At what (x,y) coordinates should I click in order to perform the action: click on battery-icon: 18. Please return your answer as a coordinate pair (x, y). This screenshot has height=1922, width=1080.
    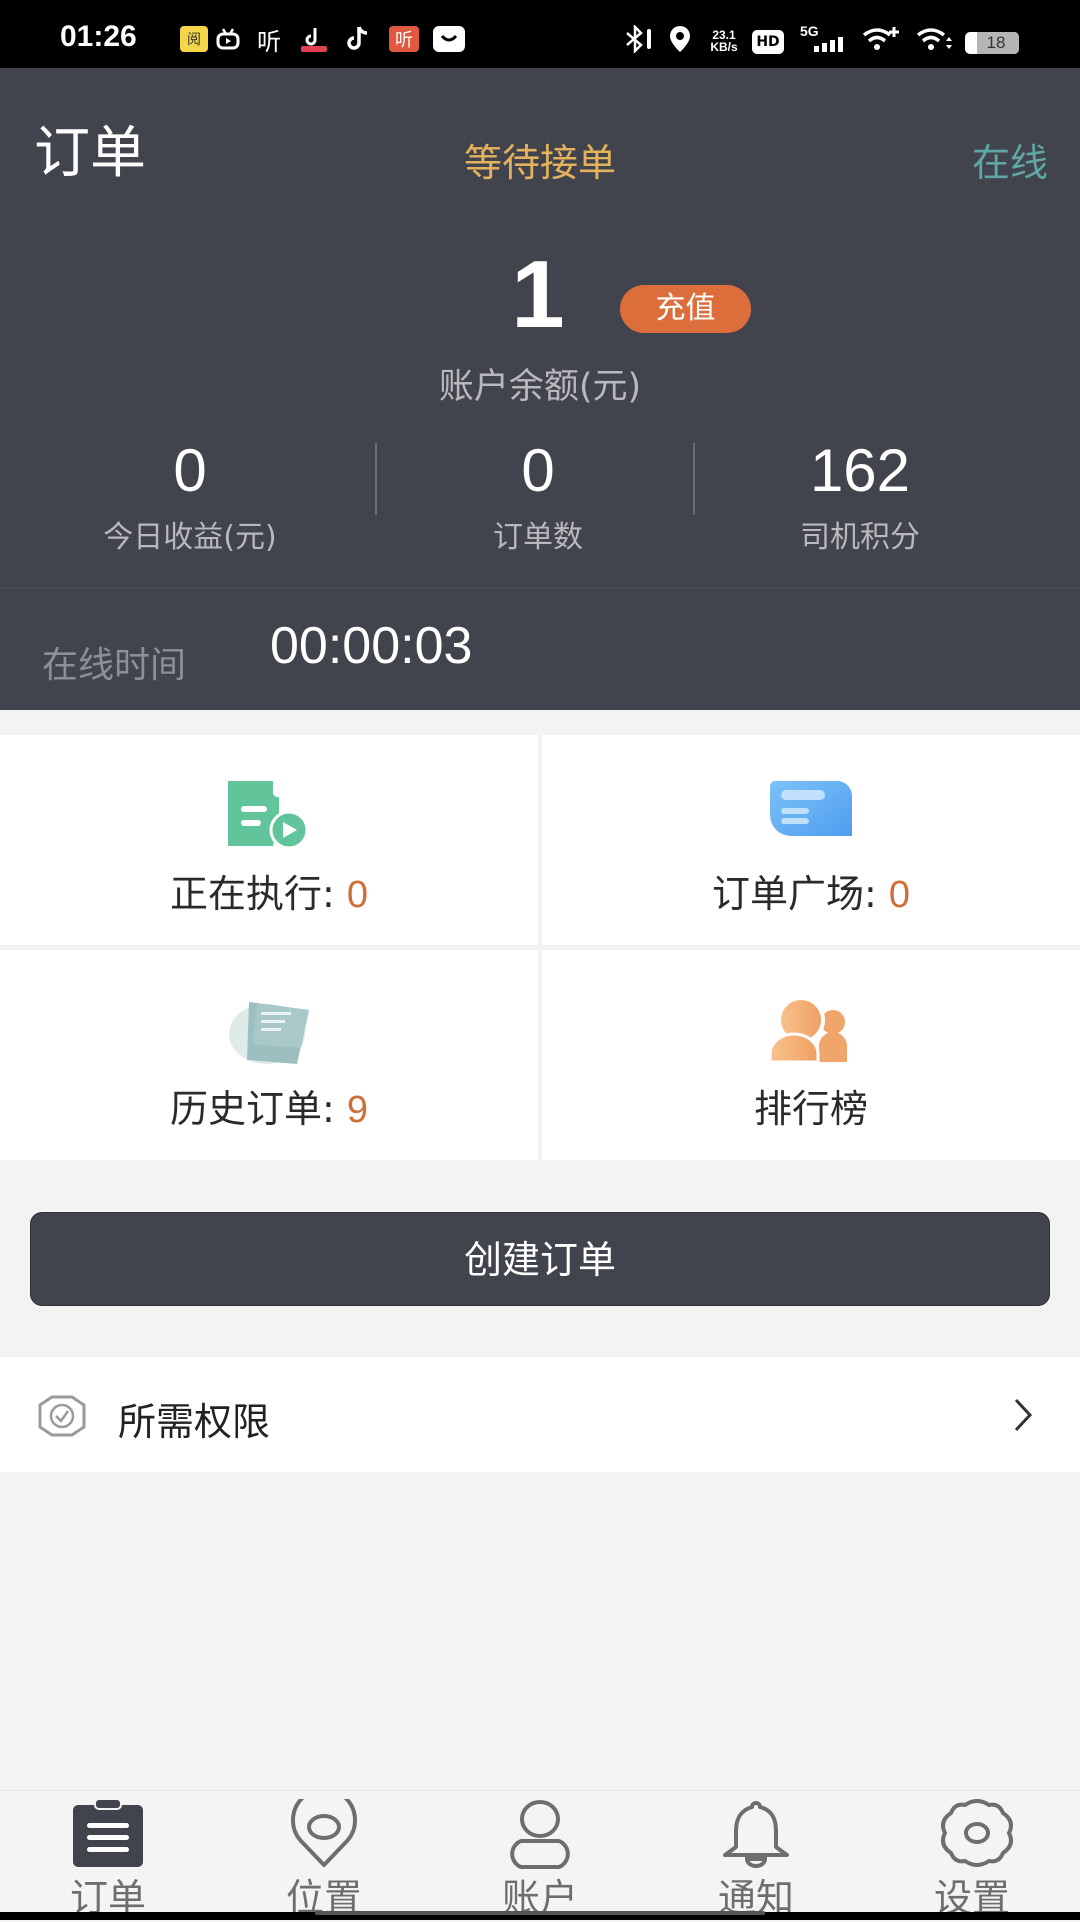
    Looking at the image, I should click on (992, 43).